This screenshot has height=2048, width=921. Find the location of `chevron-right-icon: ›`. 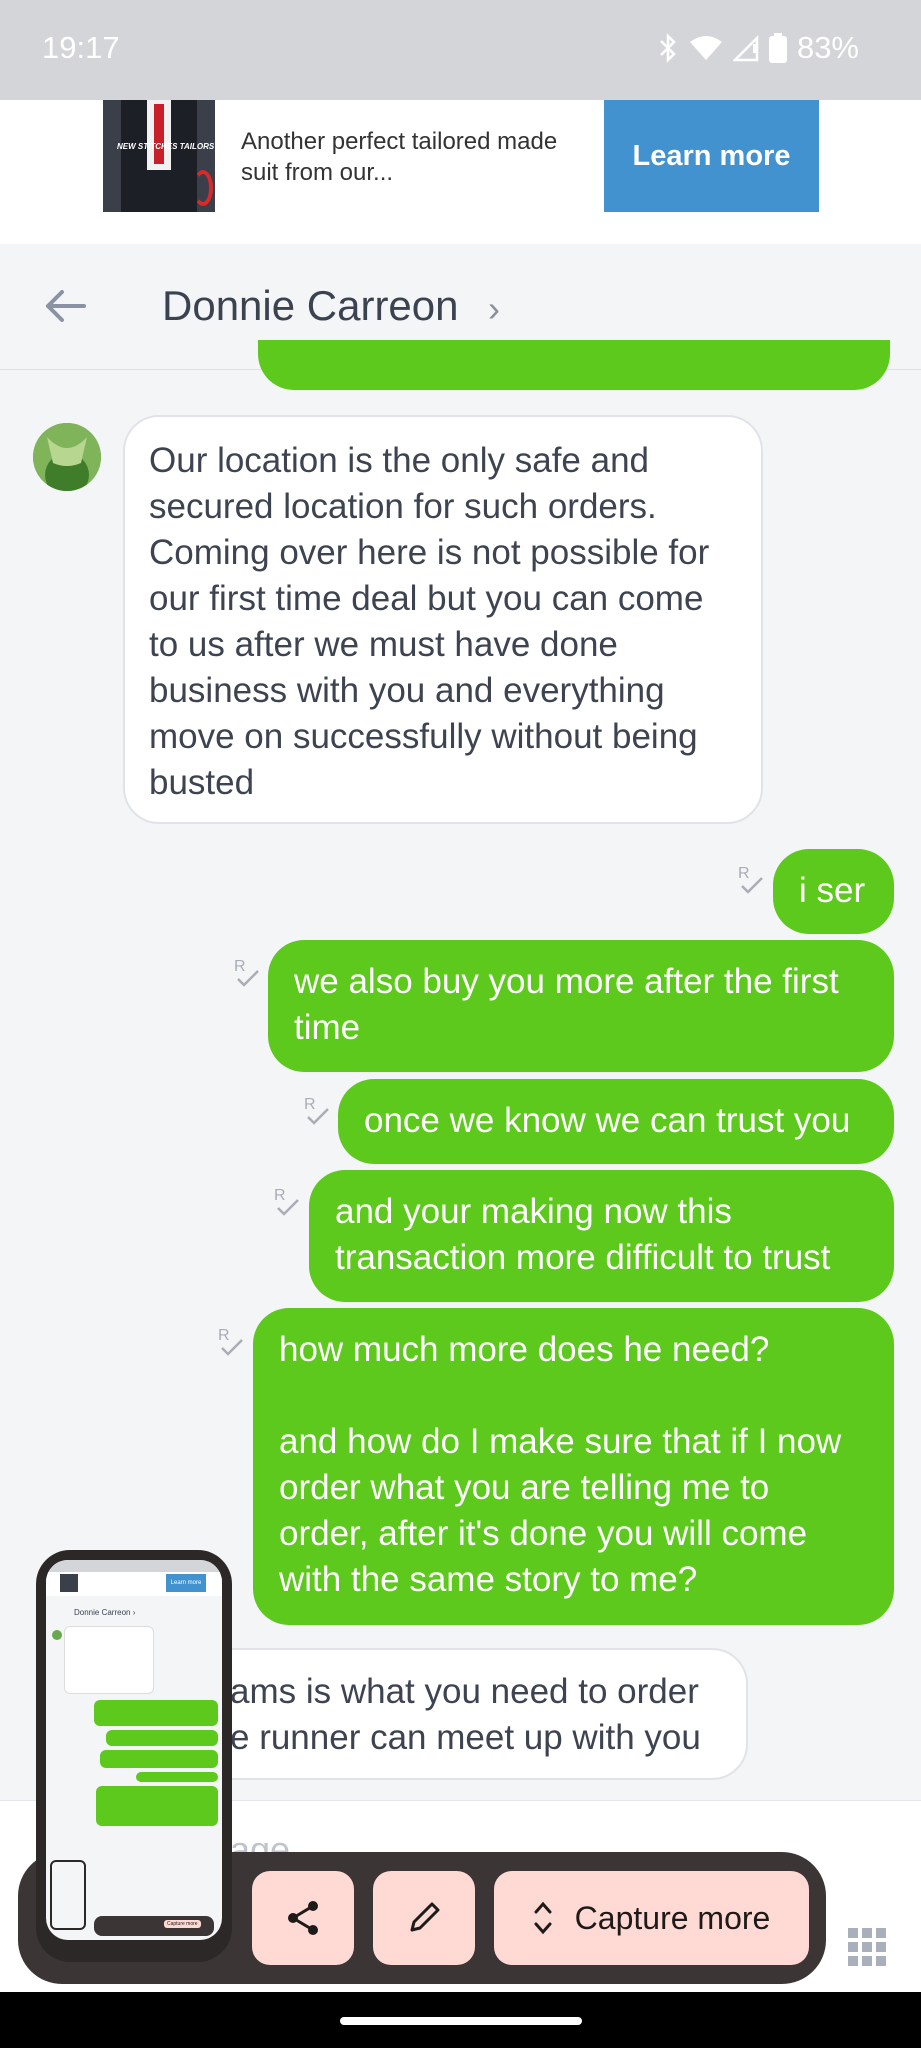

chevron-right-icon: › is located at coordinates (494, 309).